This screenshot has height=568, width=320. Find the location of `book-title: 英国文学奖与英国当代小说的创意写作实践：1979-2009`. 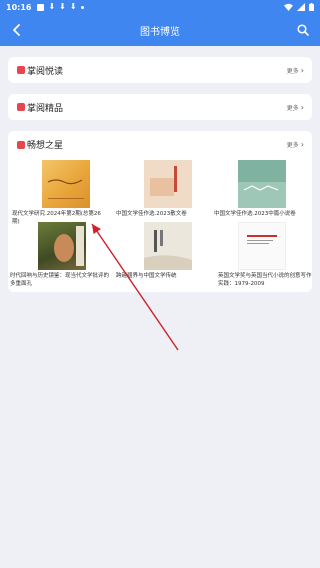

book-title: 英国文学奖与英国当代小说的创意写作实践：1979-2009 is located at coordinates (265, 280).